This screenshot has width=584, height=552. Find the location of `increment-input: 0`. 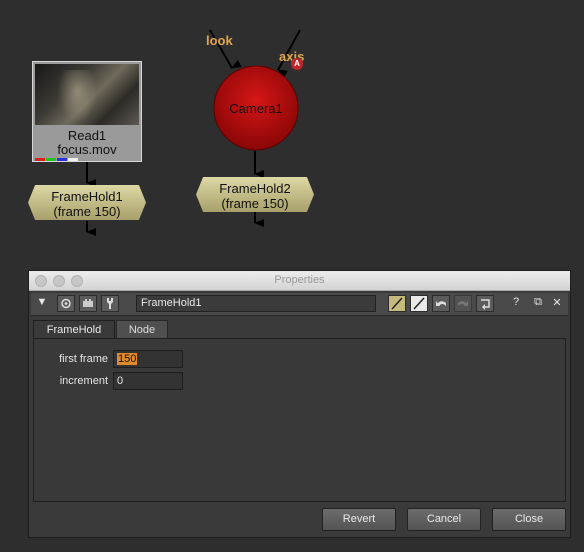

increment-input: 0 is located at coordinates (148, 381).